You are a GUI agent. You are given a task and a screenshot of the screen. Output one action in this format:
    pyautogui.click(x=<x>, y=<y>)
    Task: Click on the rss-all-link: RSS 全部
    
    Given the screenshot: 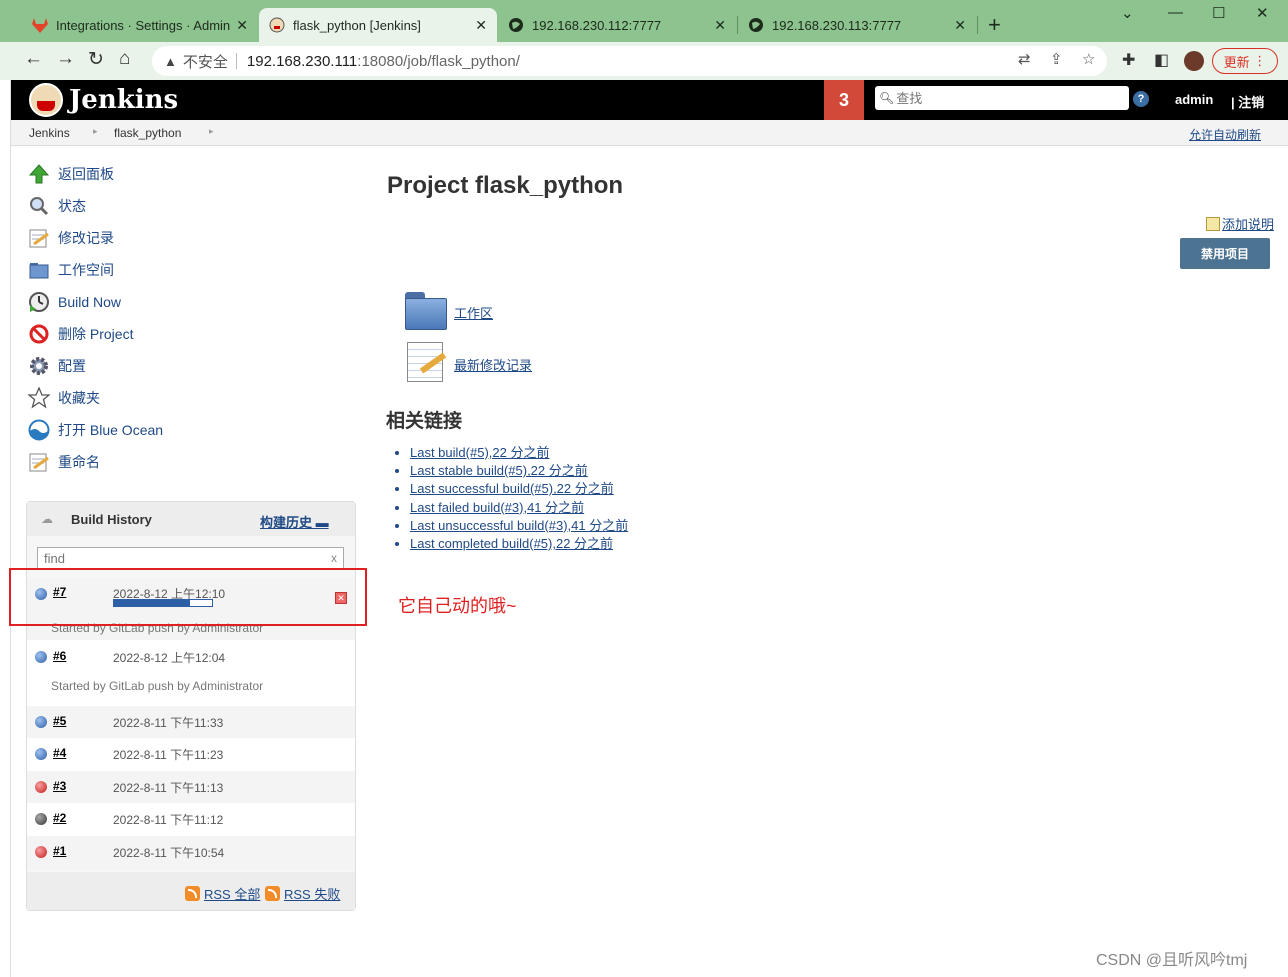 What is the action you would take?
    pyautogui.click(x=222, y=893)
    